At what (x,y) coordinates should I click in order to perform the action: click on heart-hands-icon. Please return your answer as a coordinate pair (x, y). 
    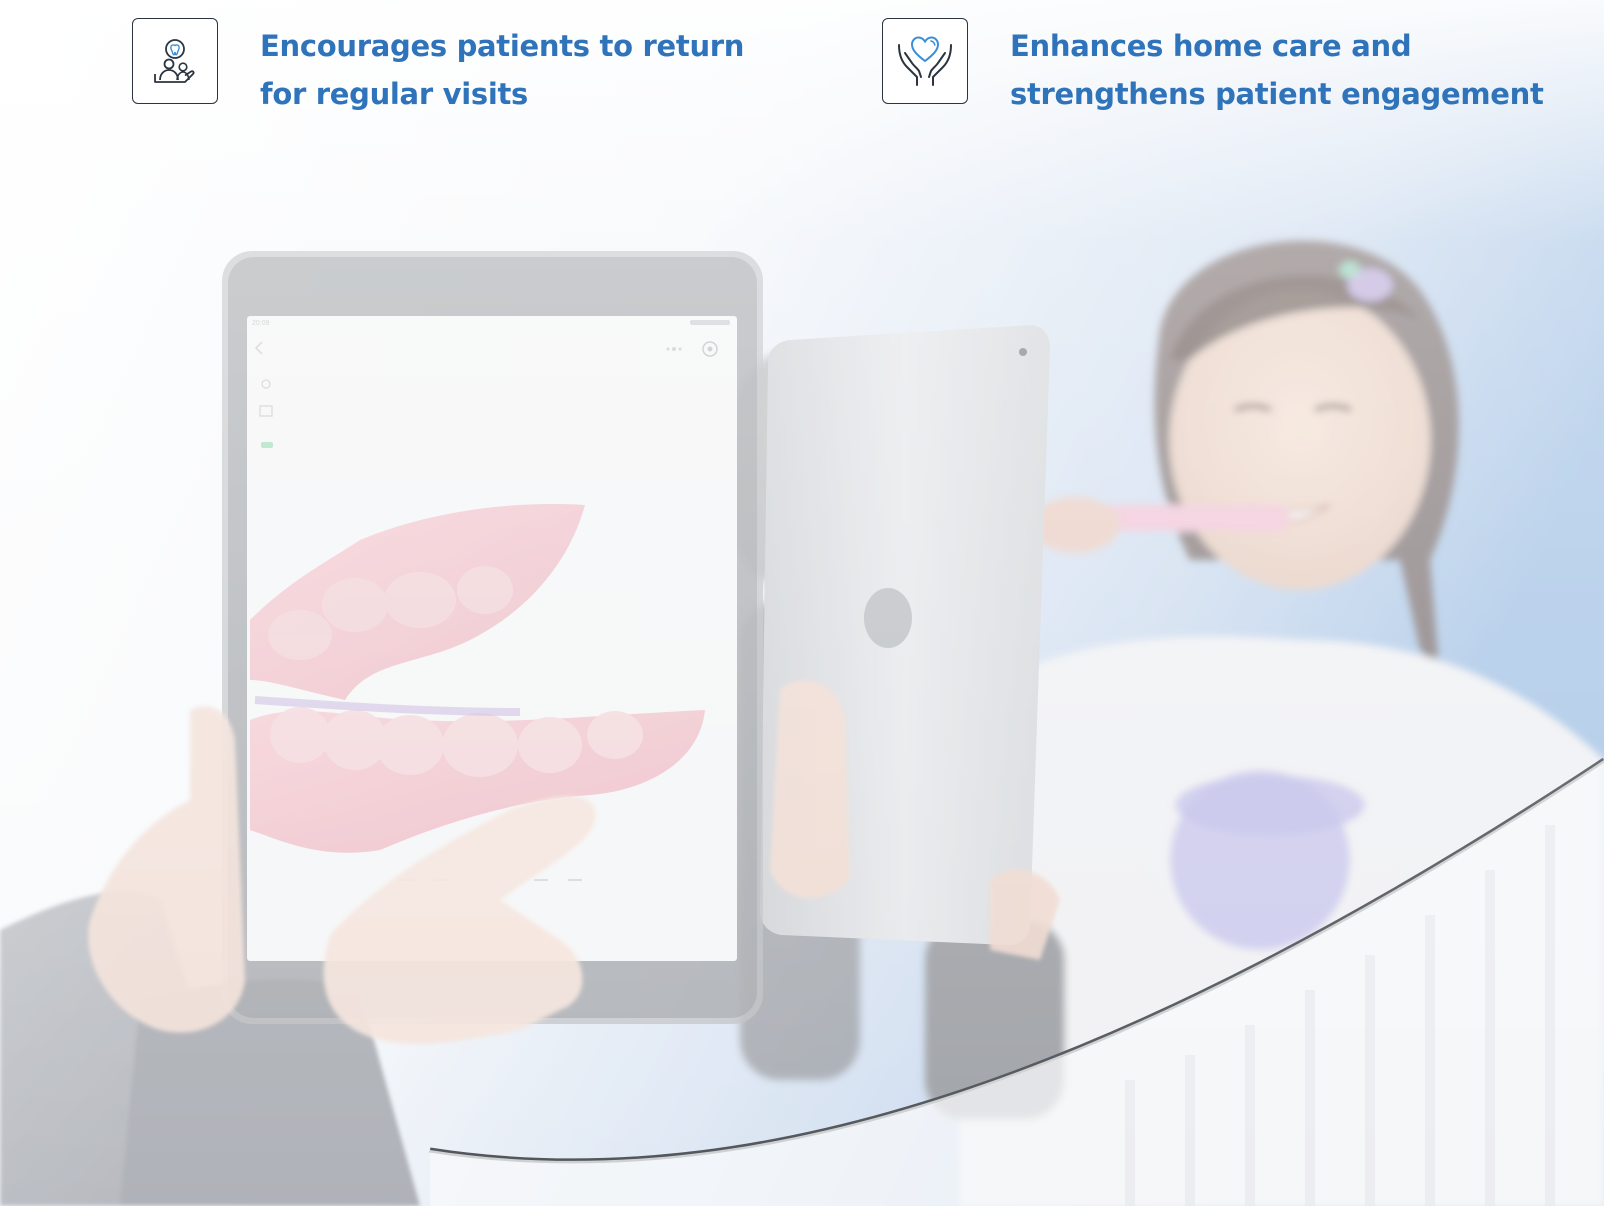
    Looking at the image, I should click on (925, 61).